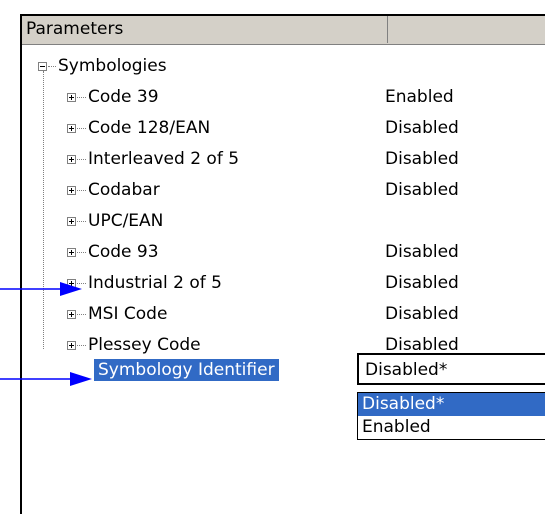 The image size is (545, 514). I want to click on arrow-pointer-symbology-identifier, so click(46, 379).